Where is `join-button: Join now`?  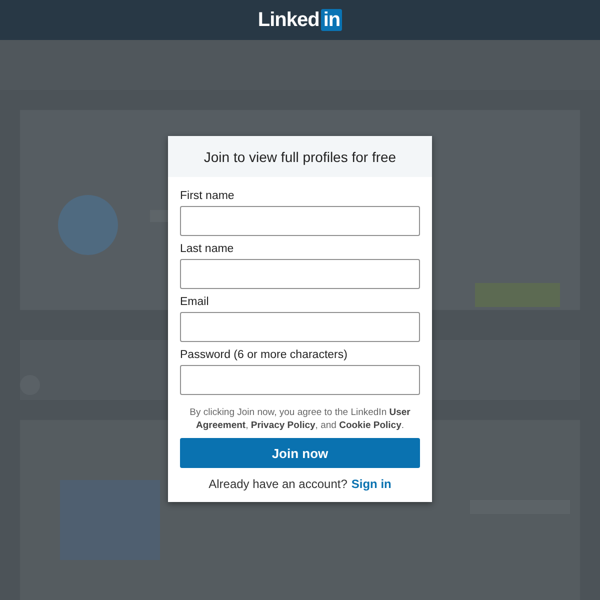 join-button: Join now is located at coordinates (300, 453).